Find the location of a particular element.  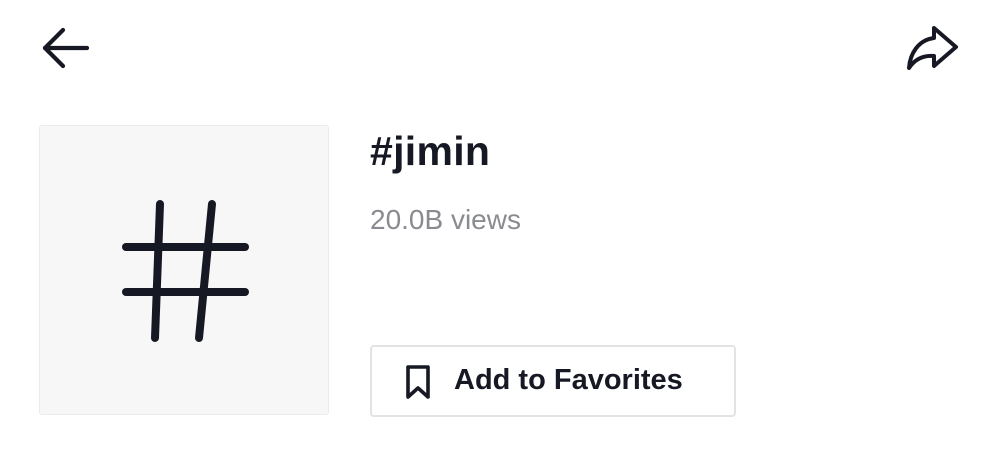

hashtag-title: #jimin is located at coordinates (430, 151).